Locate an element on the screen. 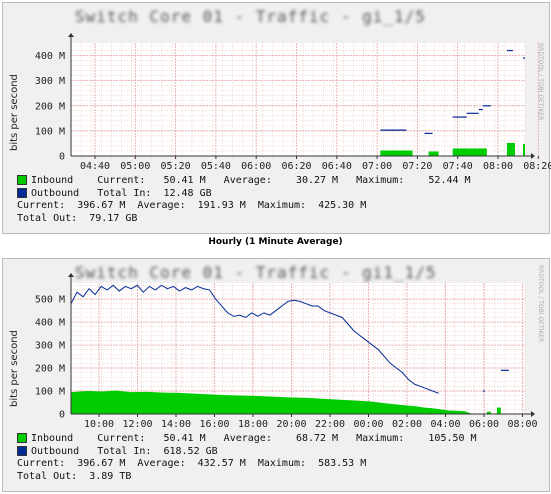  x-tick-label: 20:00 is located at coordinates (291, 424).